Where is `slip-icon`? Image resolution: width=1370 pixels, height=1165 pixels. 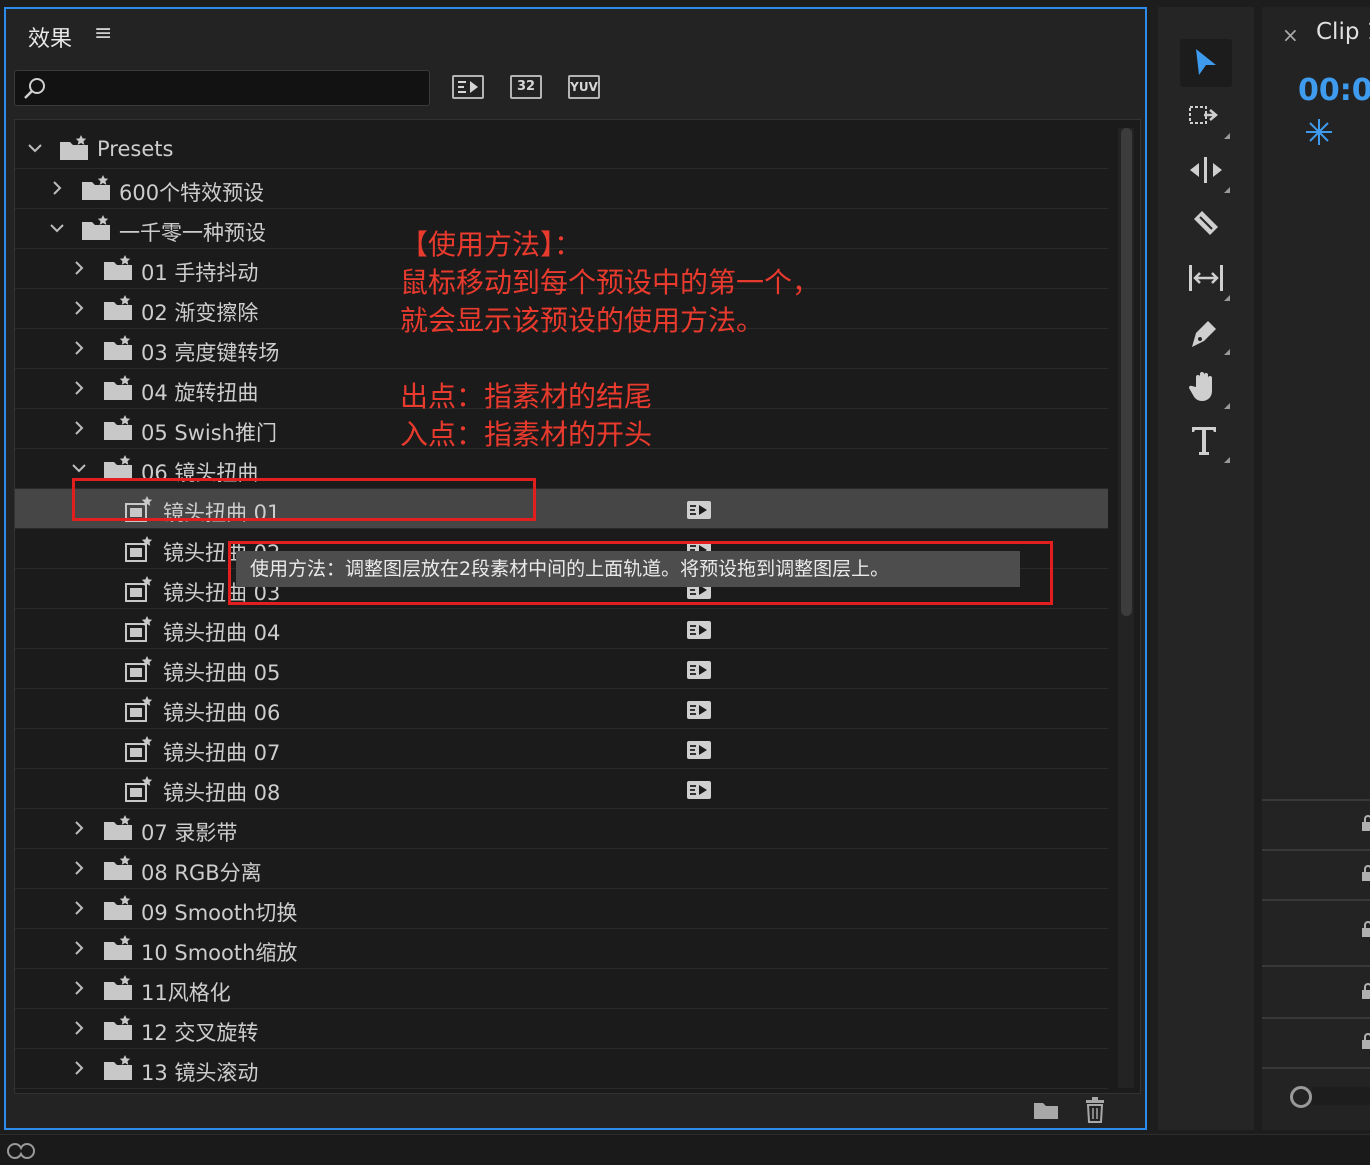
slip-icon is located at coordinates (1206, 278).